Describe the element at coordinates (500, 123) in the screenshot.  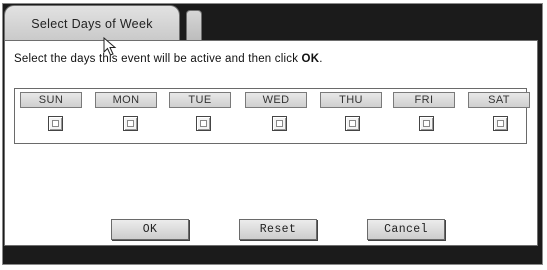
I see `checkbox-sat` at that location.